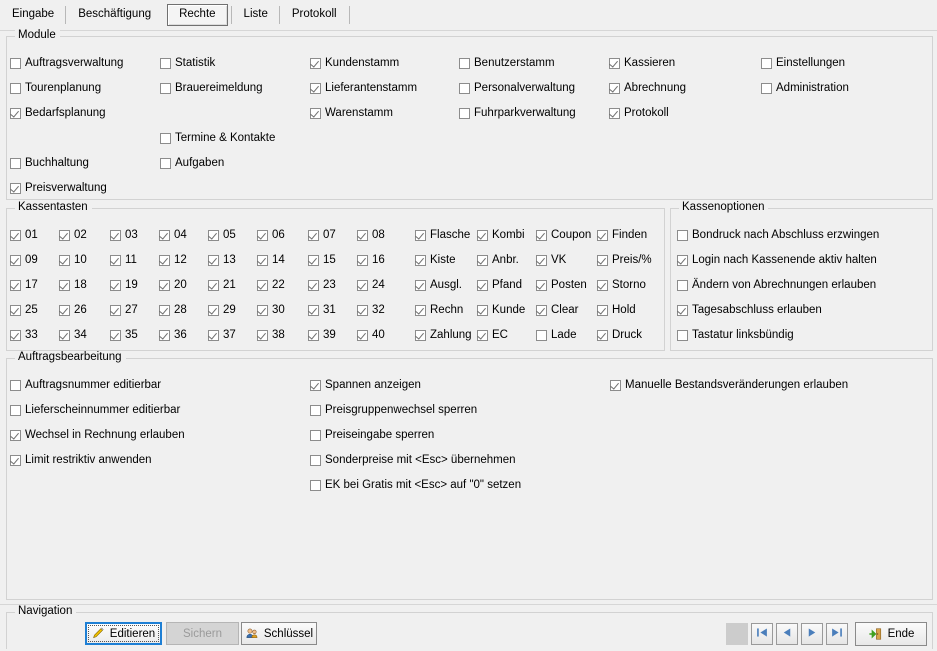  Describe the element at coordinates (501, 310) in the screenshot. I see `kassentaste-fn-kunde: Kunde` at that location.